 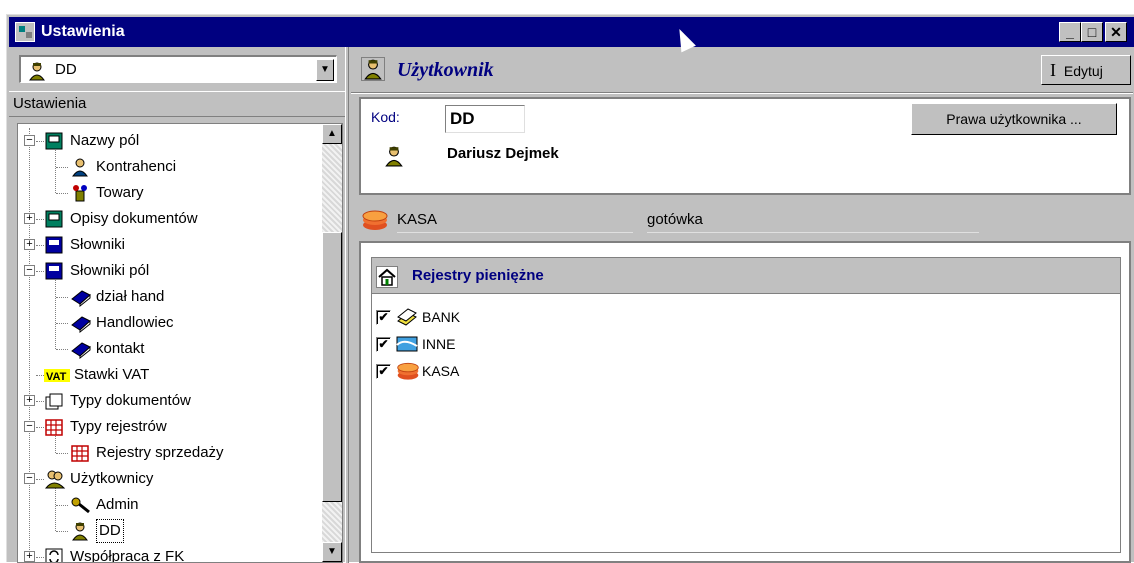 I want to click on tree-item: Rejestry sprzedaży, so click(x=168, y=453).